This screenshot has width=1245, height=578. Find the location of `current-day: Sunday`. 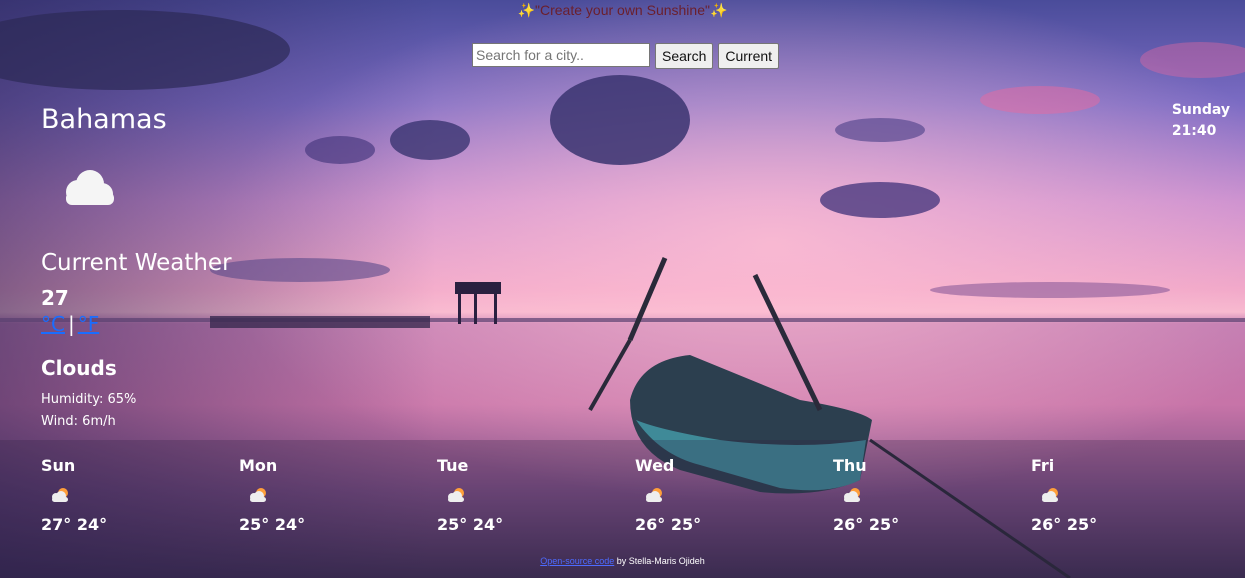

current-day: Sunday is located at coordinates (1200, 110).